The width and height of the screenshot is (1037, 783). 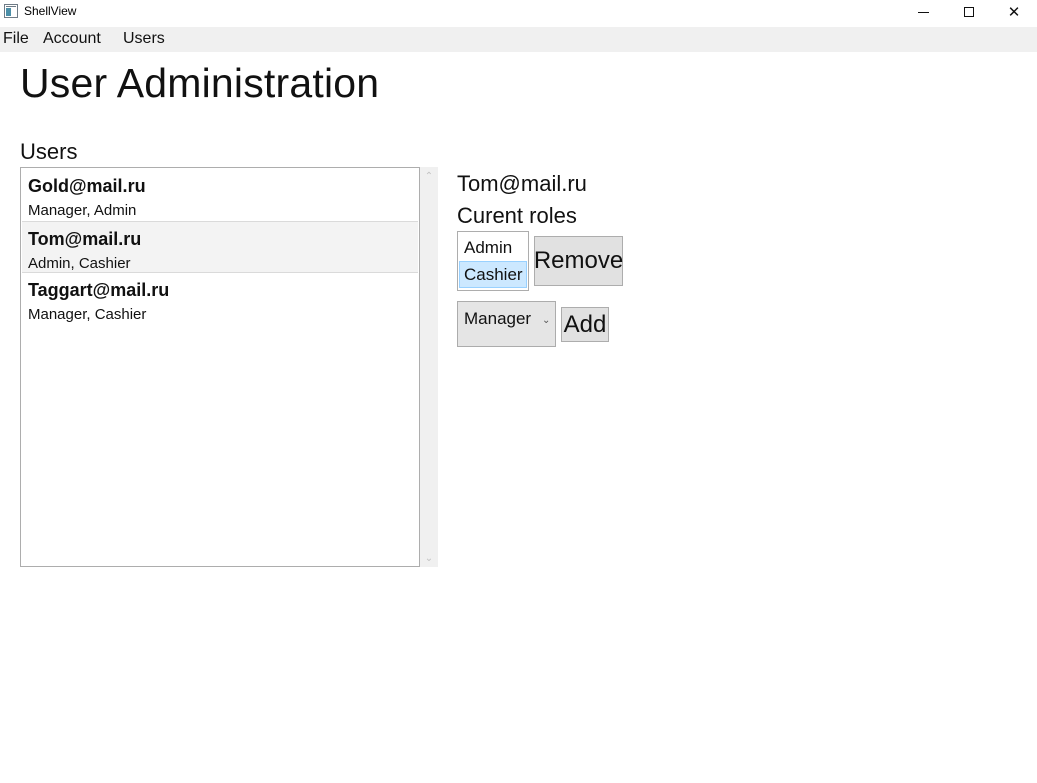 I want to click on role-item-selected: Cashier, so click(x=493, y=274).